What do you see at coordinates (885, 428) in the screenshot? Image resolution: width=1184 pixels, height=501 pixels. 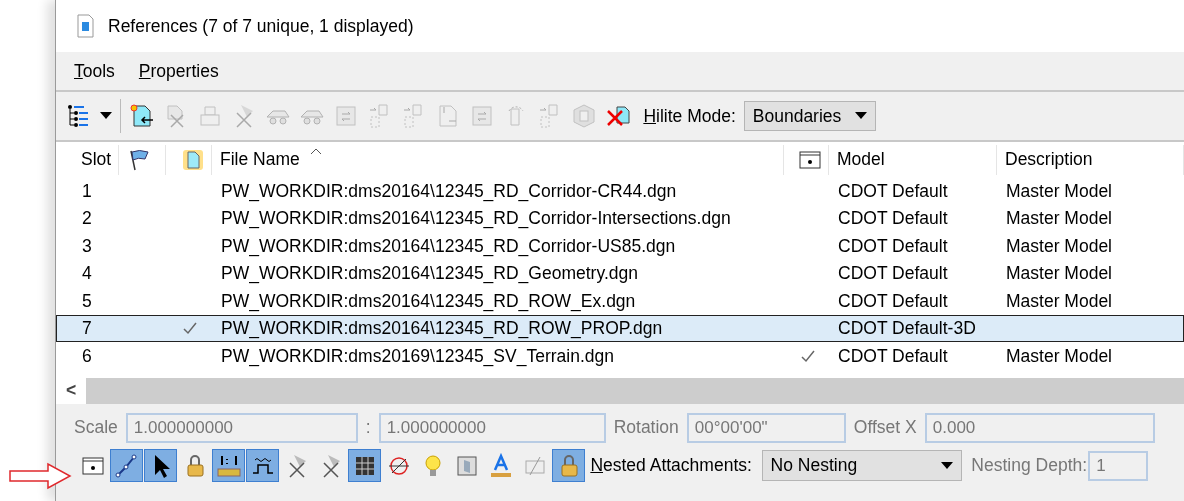 I see `field-label: Offset X` at bounding box center [885, 428].